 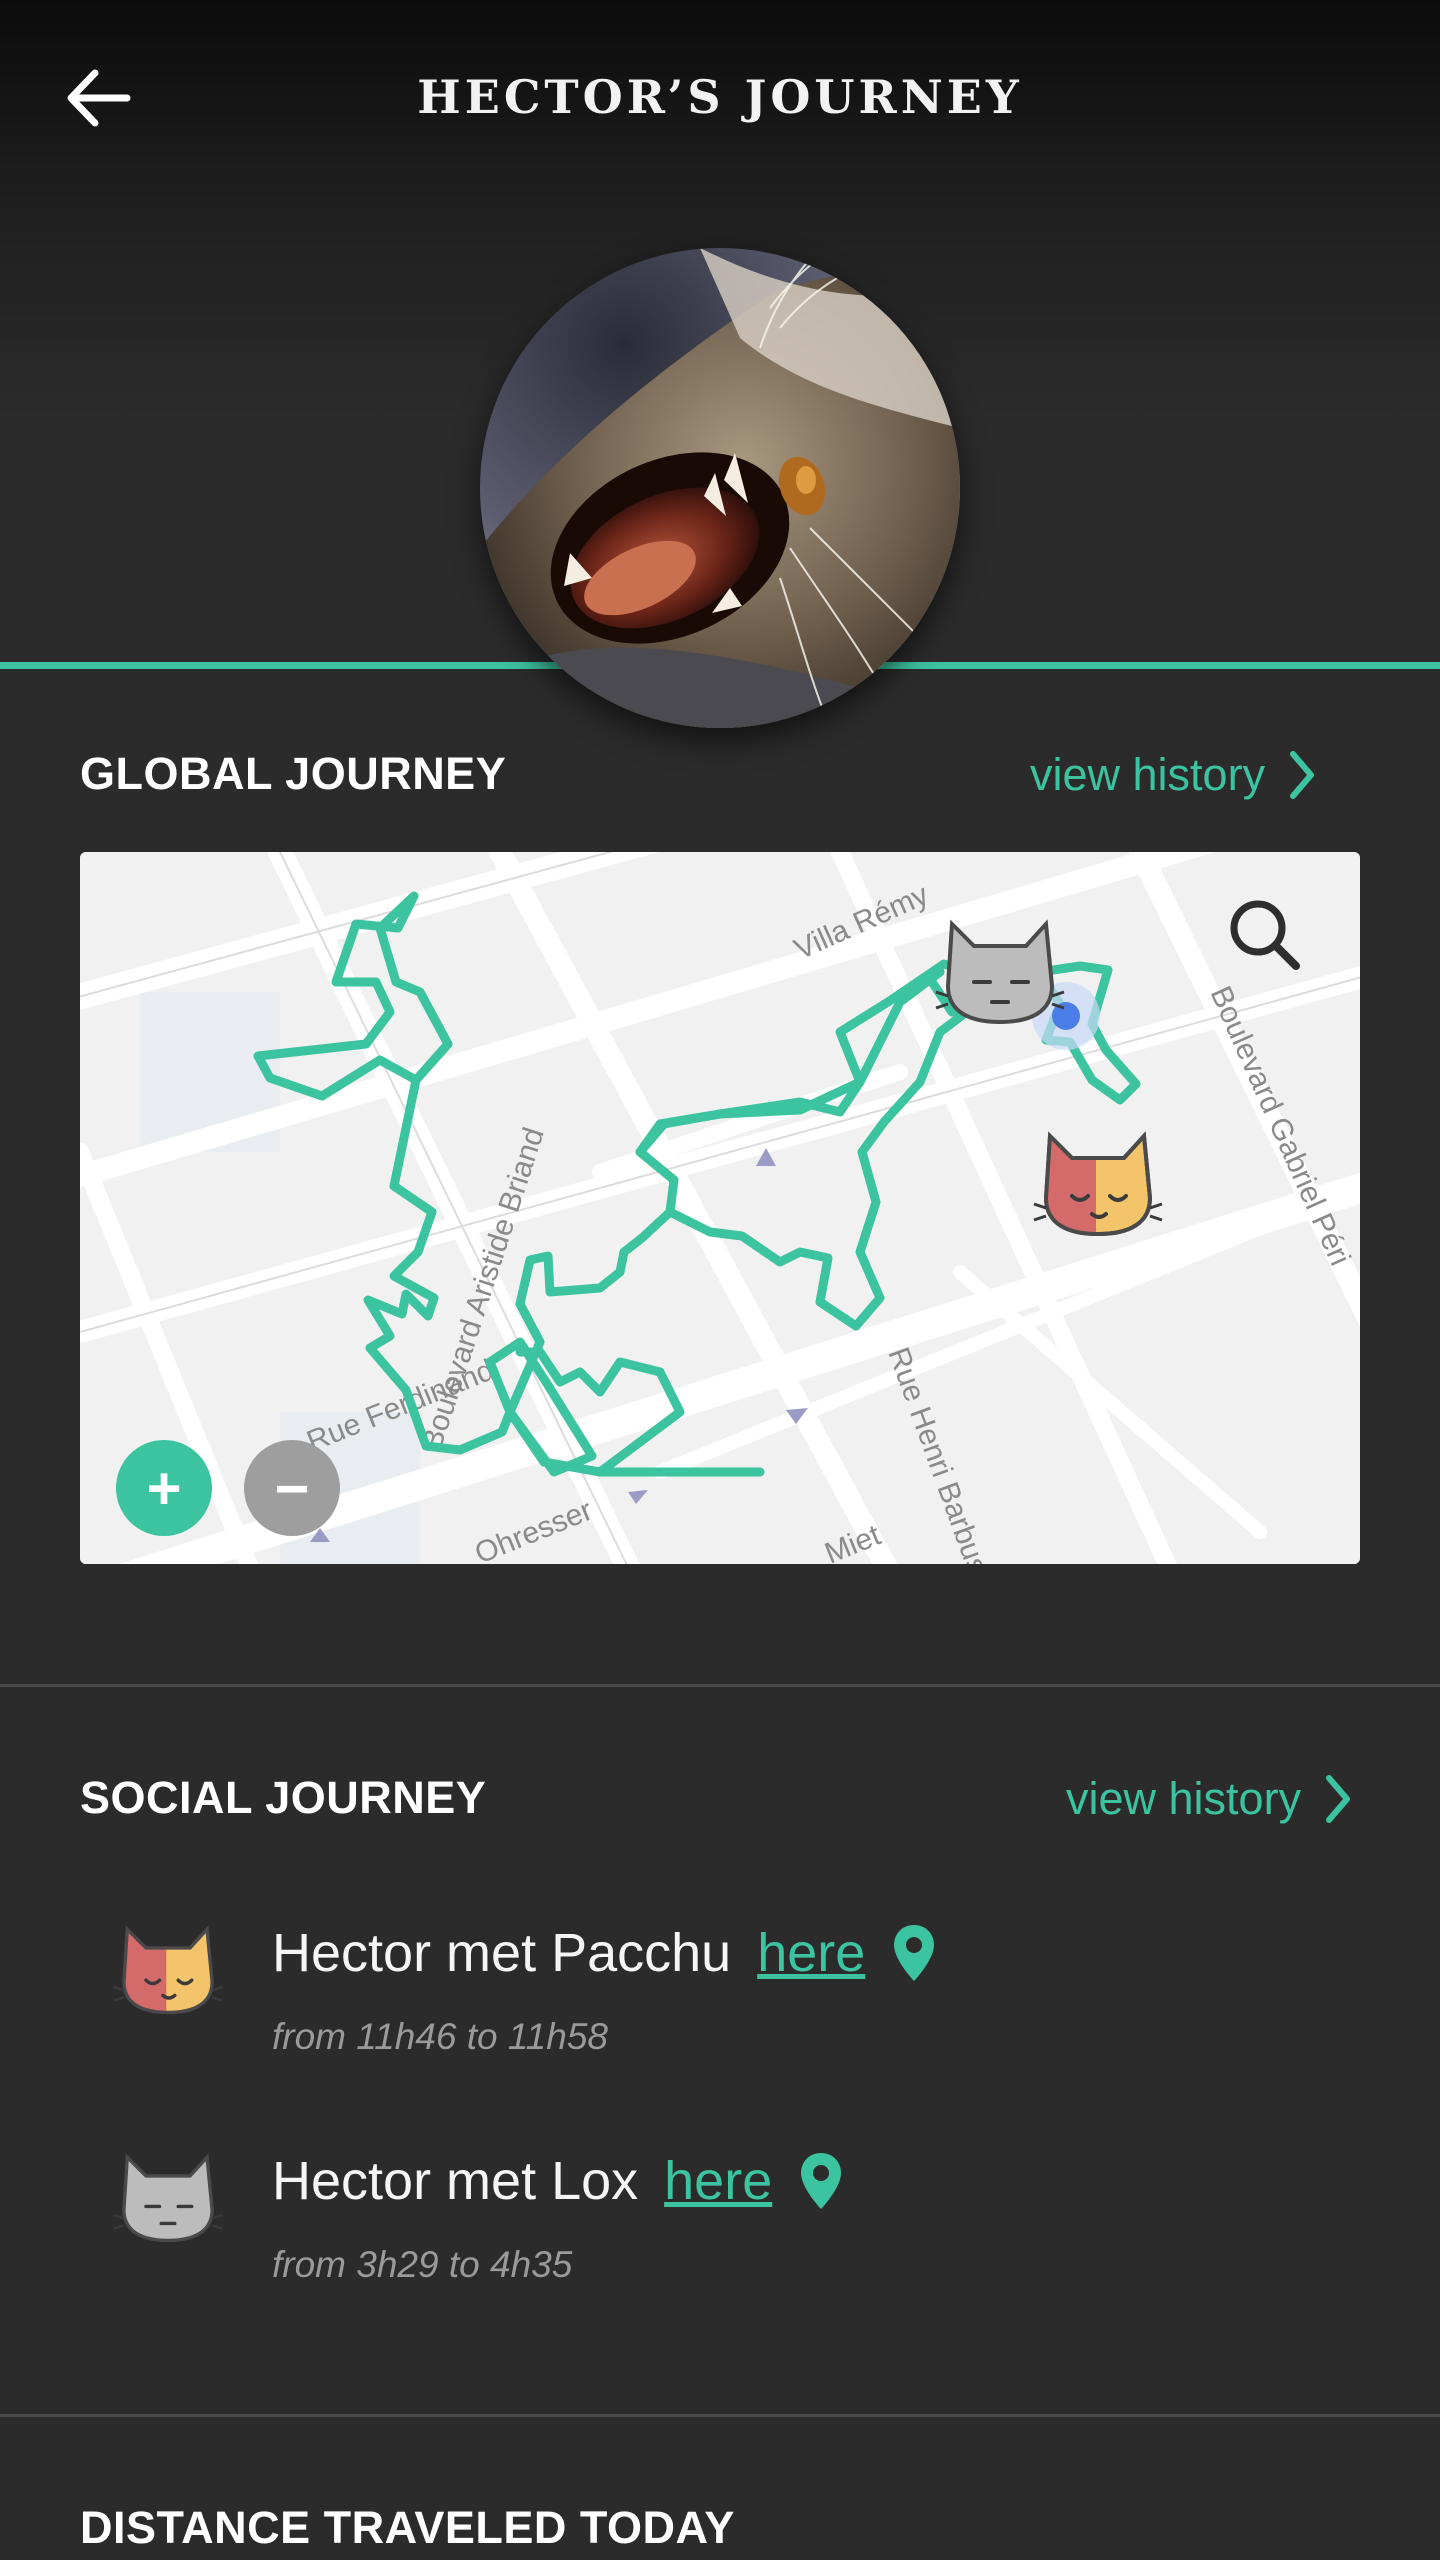 I want to click on meet-time: from 3h29 to 4h35, so click(x=422, y=2264).